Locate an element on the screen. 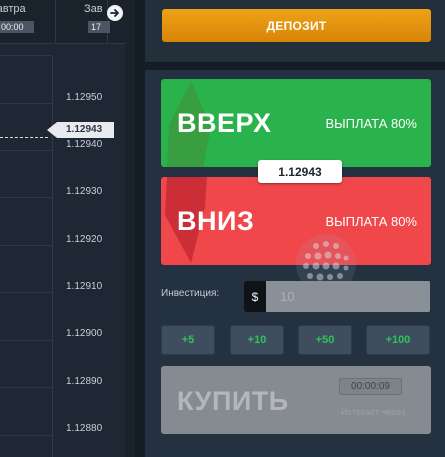 This screenshot has height=457, width=445. current-price-pill: 1.12943 is located at coordinates (300, 171).